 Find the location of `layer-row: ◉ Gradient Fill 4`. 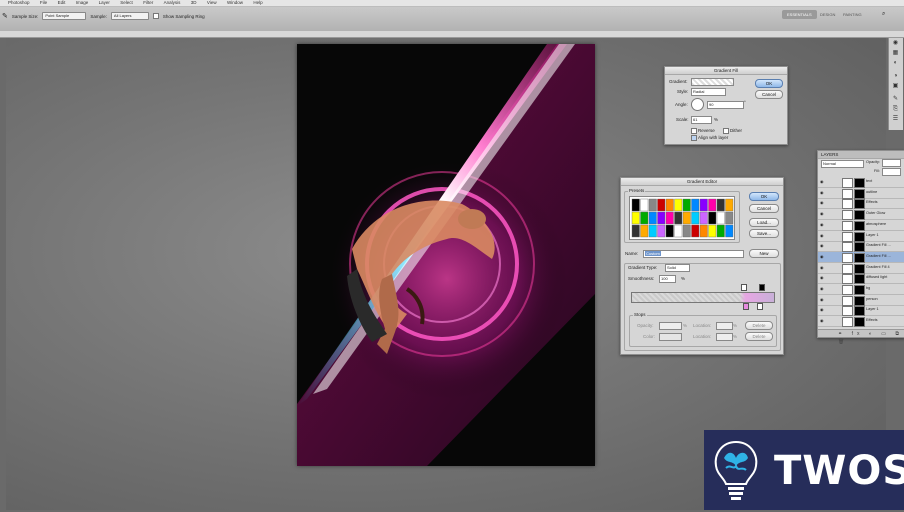

layer-row: ◉ Gradient Fill 4 is located at coordinates (861, 268).